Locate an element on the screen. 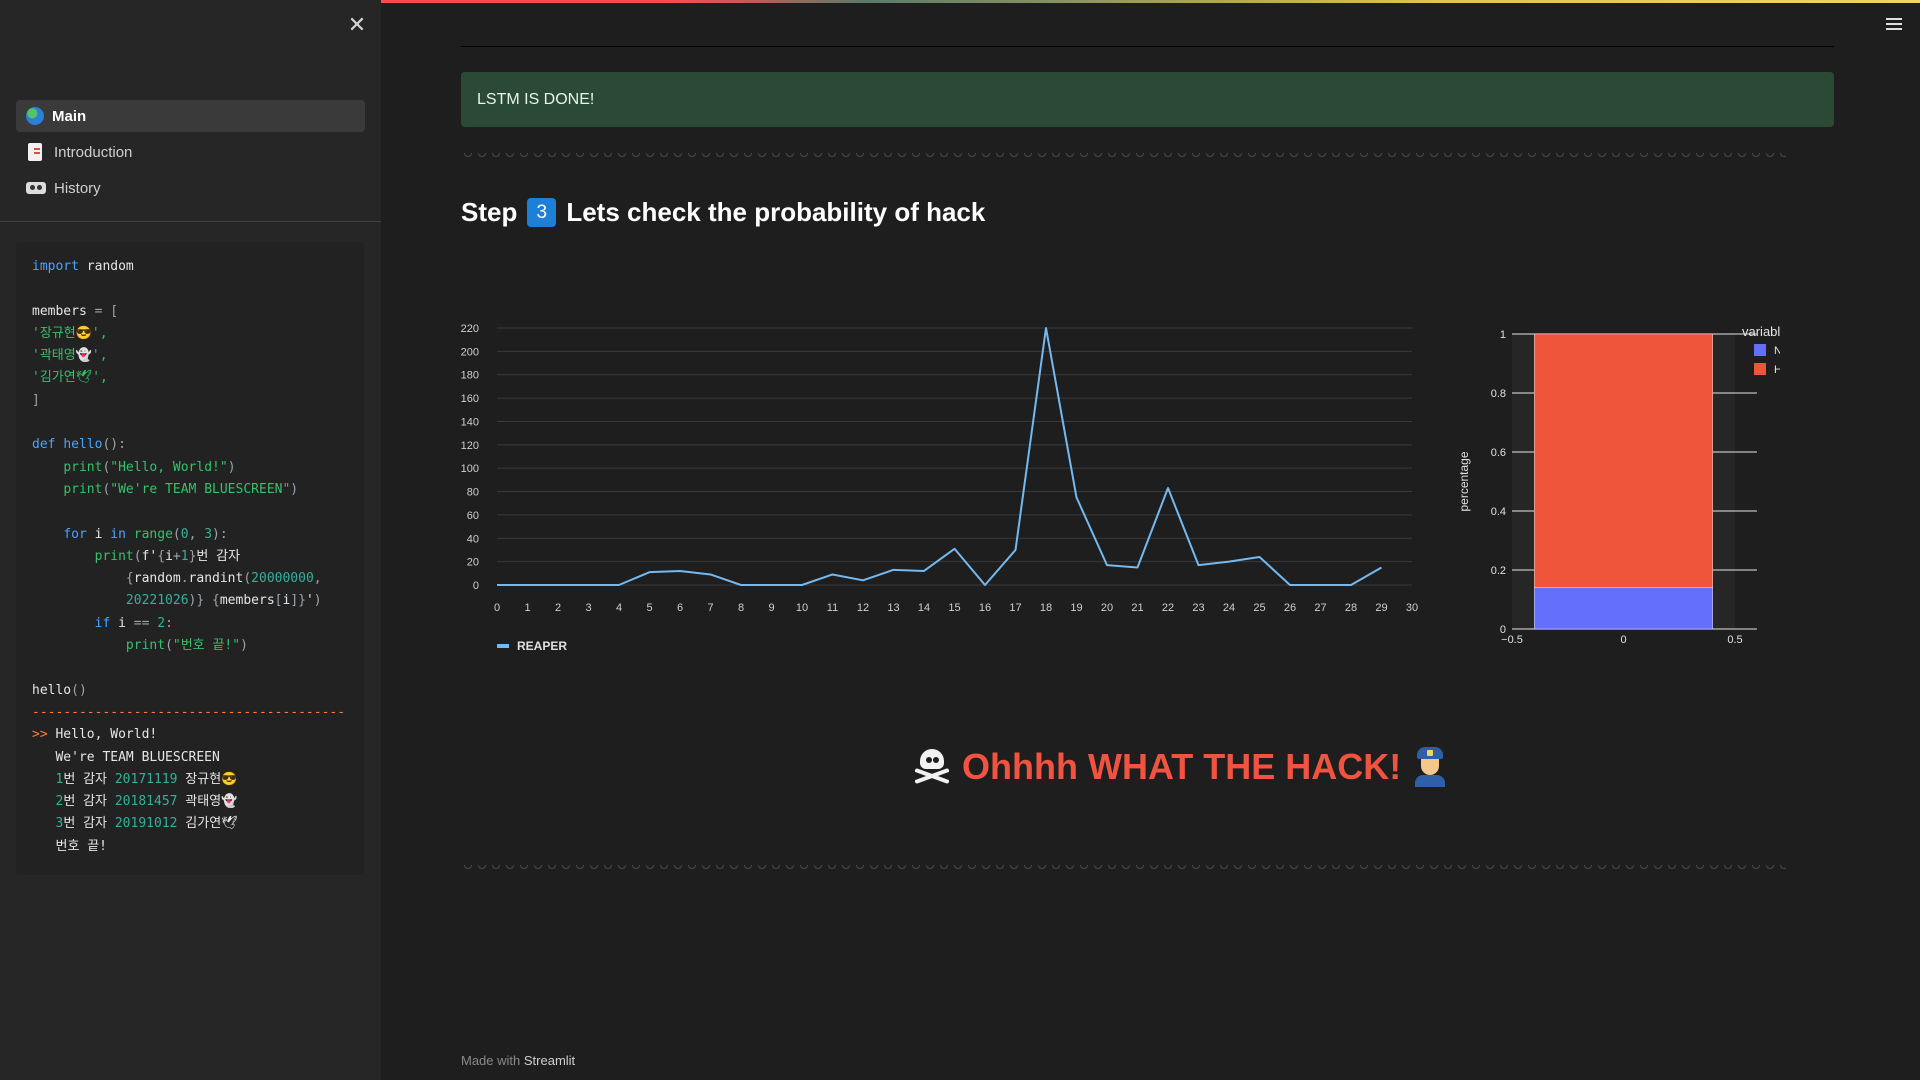 The image size is (1920, 1080). sidebar-item-main: Main is located at coordinates (190, 116).